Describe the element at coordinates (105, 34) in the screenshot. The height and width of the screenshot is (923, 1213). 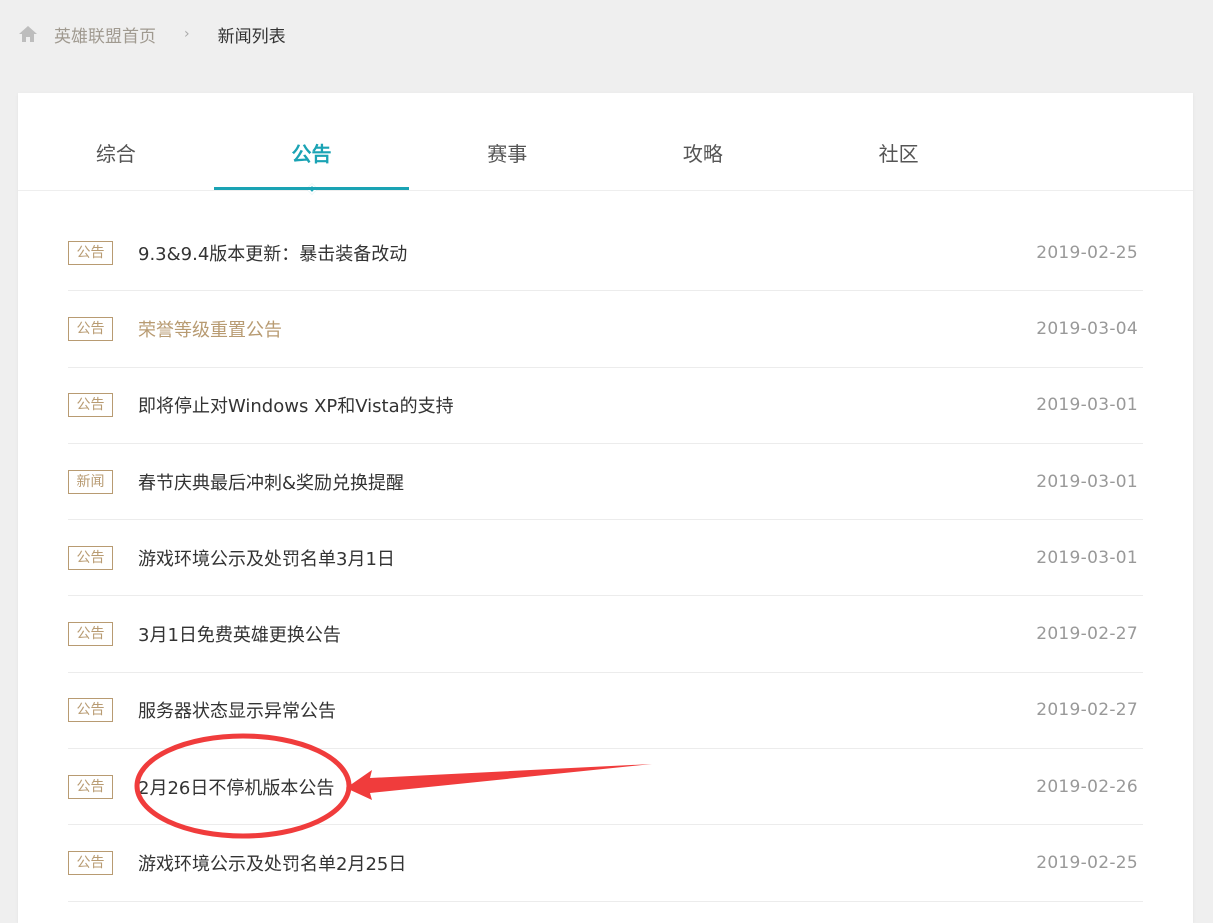
I see `breadcrumb-home-link: 英雄联盟首页` at that location.